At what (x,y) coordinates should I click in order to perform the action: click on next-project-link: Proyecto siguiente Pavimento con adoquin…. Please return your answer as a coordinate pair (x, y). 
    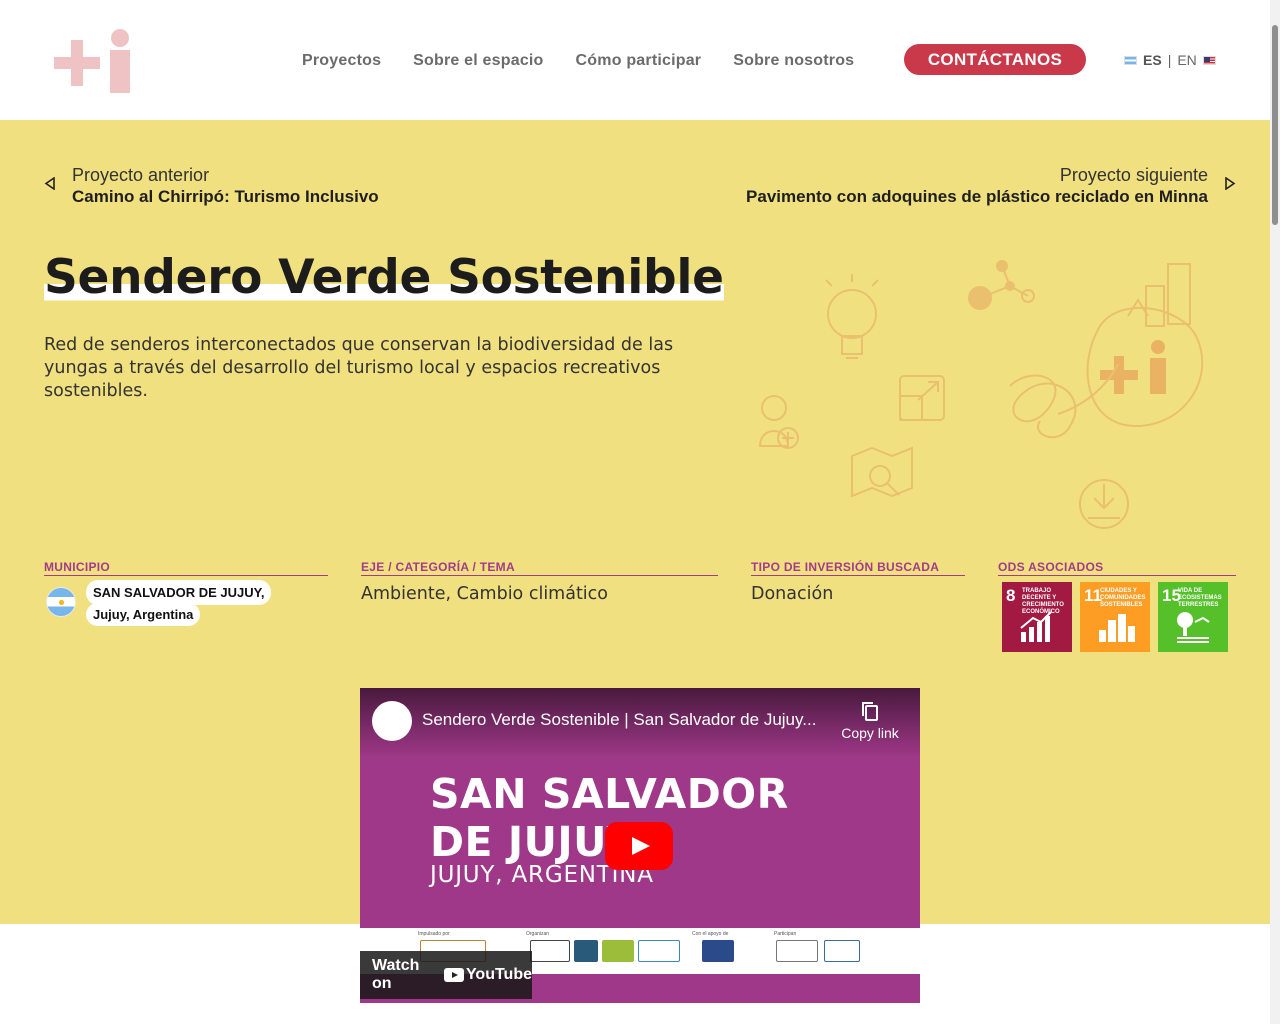
    Looking at the image, I should click on (991, 186).